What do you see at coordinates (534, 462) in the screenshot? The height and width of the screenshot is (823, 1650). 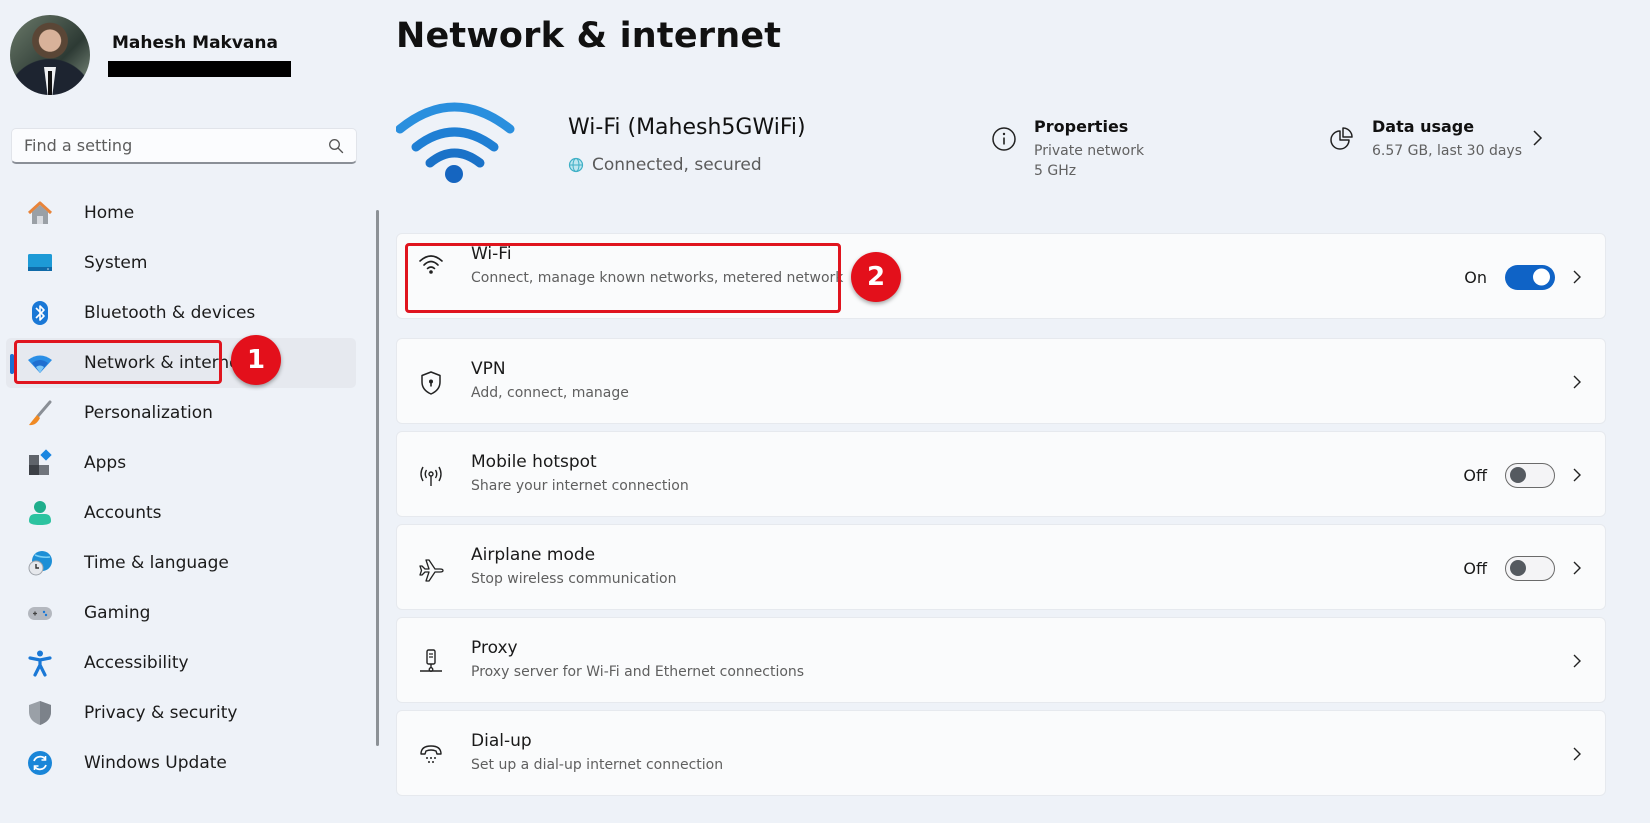 I see `card-title: Mobile hotspot` at bounding box center [534, 462].